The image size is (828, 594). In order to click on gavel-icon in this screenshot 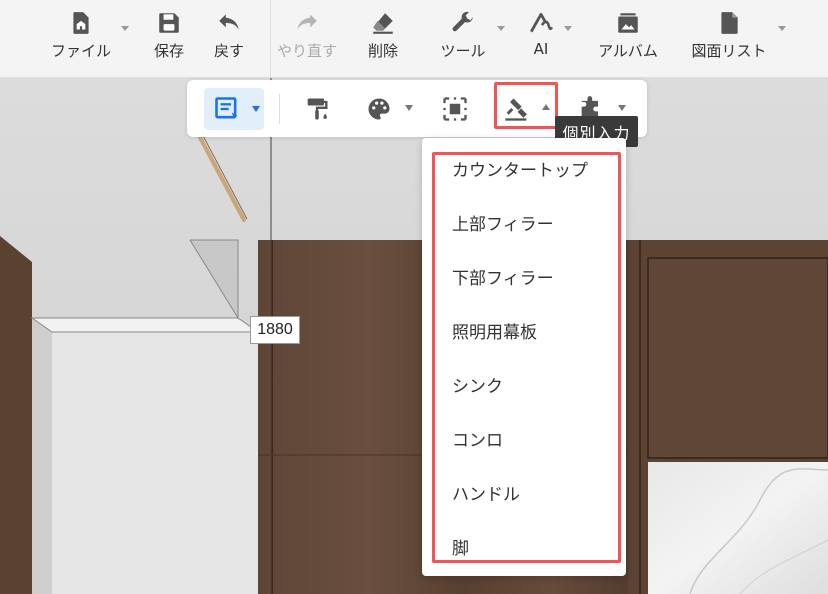, I will do `click(516, 109)`.